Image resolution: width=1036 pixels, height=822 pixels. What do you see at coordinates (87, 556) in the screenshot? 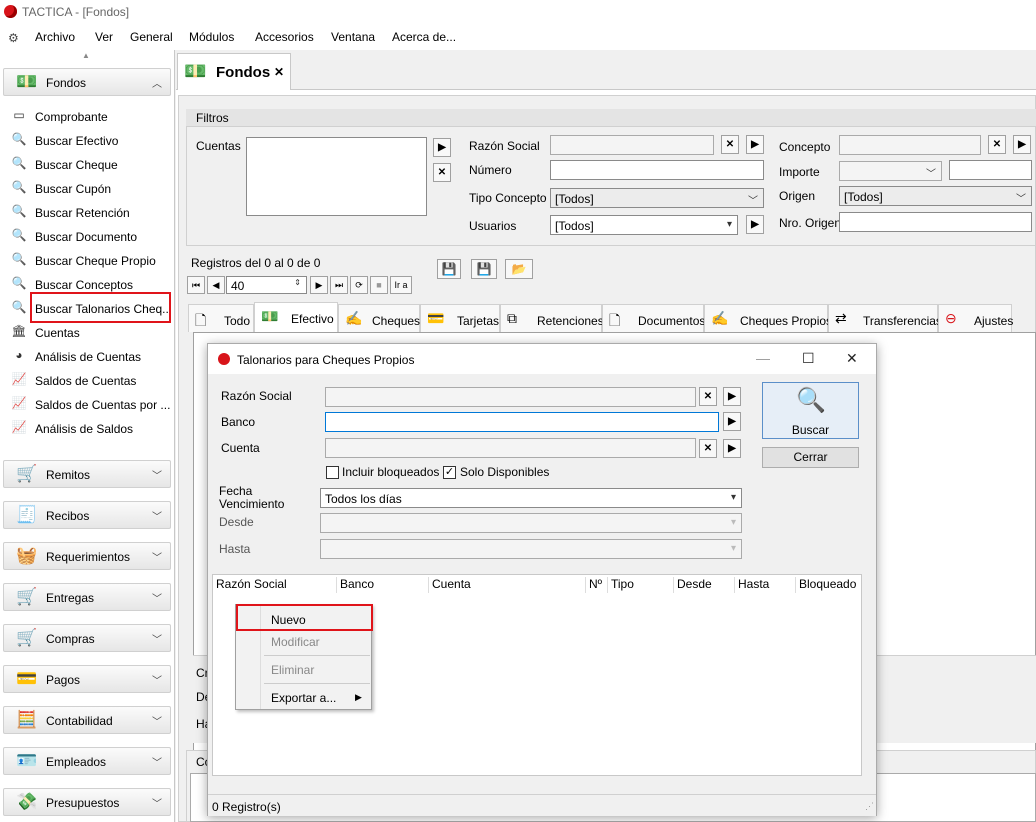
I see `group-requerimientos: 🧺 Requerimientos ﹀` at bounding box center [87, 556].